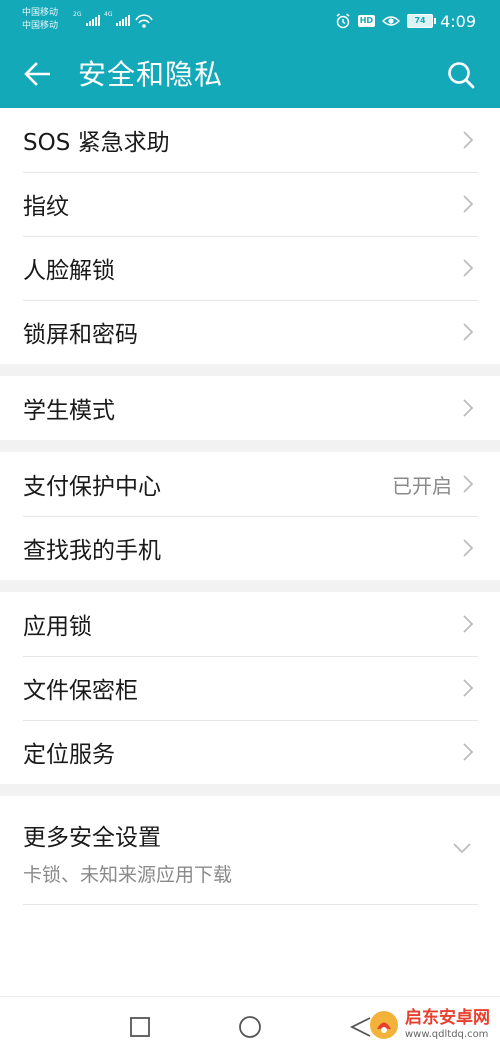 Image resolution: width=500 pixels, height=1058 pixels. I want to click on wifi-icon, so click(144, 21).